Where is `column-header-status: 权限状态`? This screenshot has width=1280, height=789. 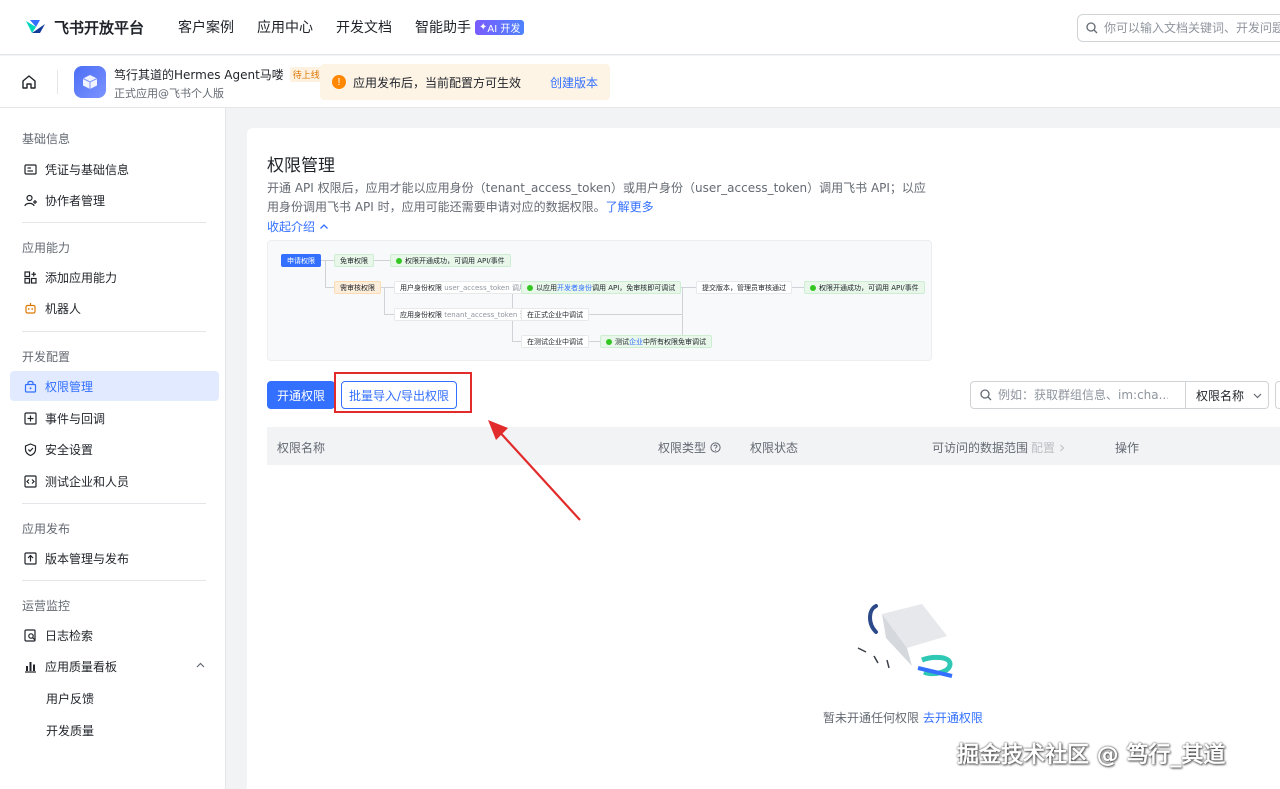 column-header-status: 权限状态 is located at coordinates (774, 448).